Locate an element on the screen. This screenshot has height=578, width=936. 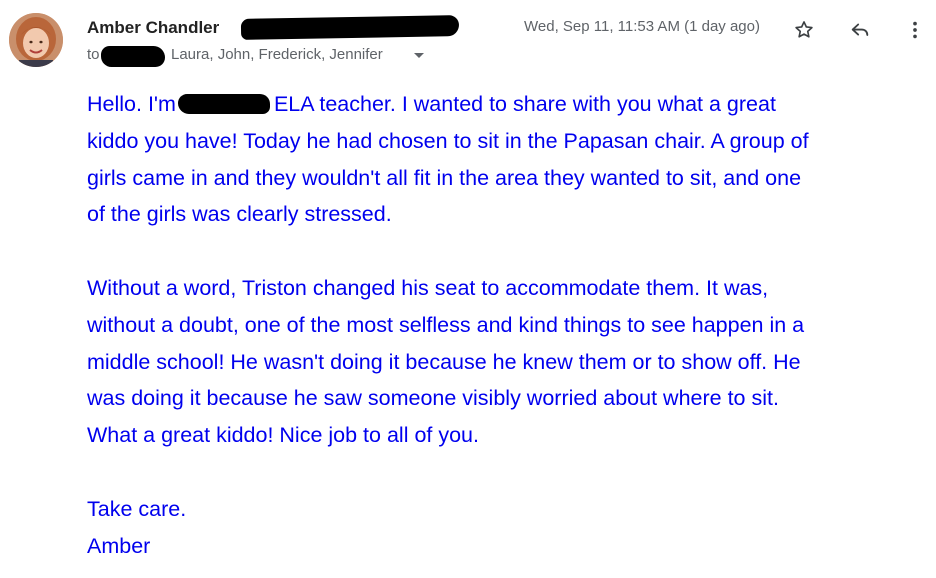
to-label: to is located at coordinates (93, 54).